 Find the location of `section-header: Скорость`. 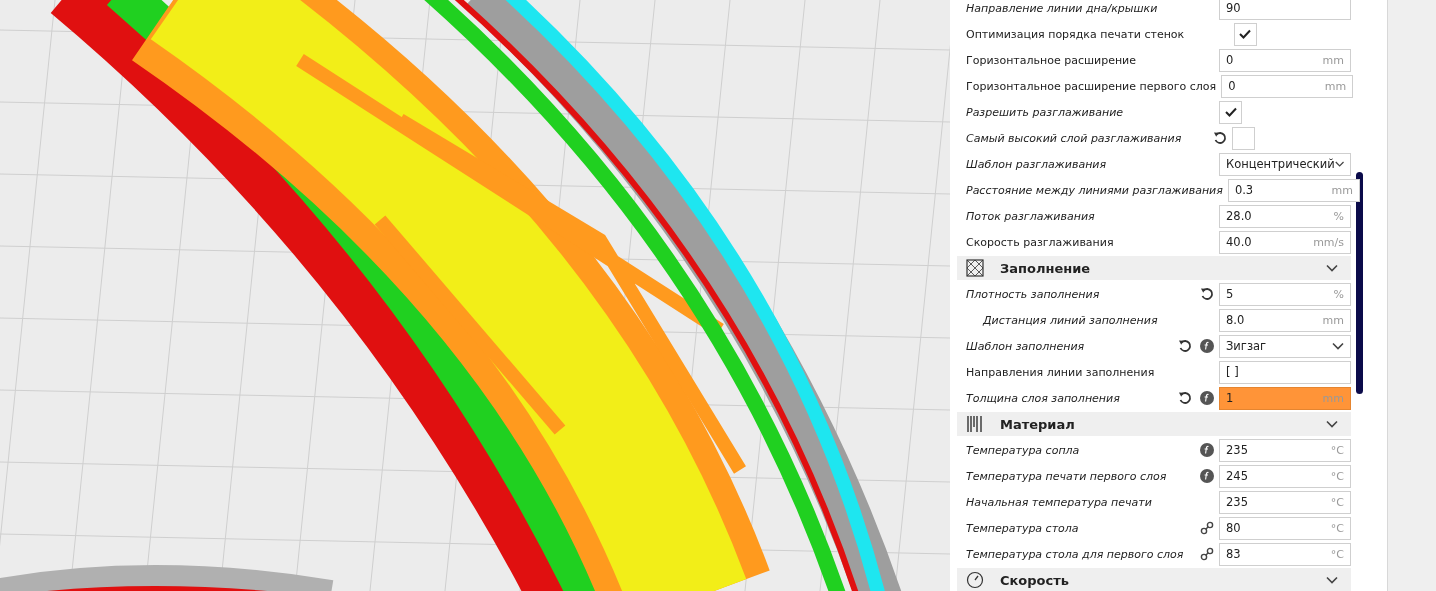

section-header: Скорость is located at coordinates (1154, 579).